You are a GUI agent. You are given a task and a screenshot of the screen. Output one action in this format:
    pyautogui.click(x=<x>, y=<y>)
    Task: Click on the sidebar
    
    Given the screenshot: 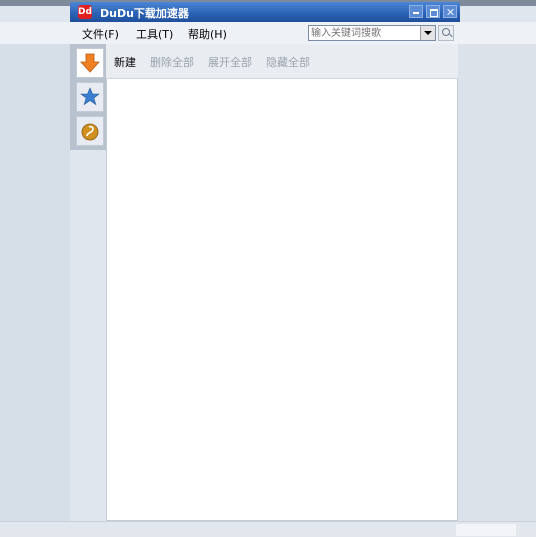 What is the action you would take?
    pyautogui.click(x=88, y=97)
    